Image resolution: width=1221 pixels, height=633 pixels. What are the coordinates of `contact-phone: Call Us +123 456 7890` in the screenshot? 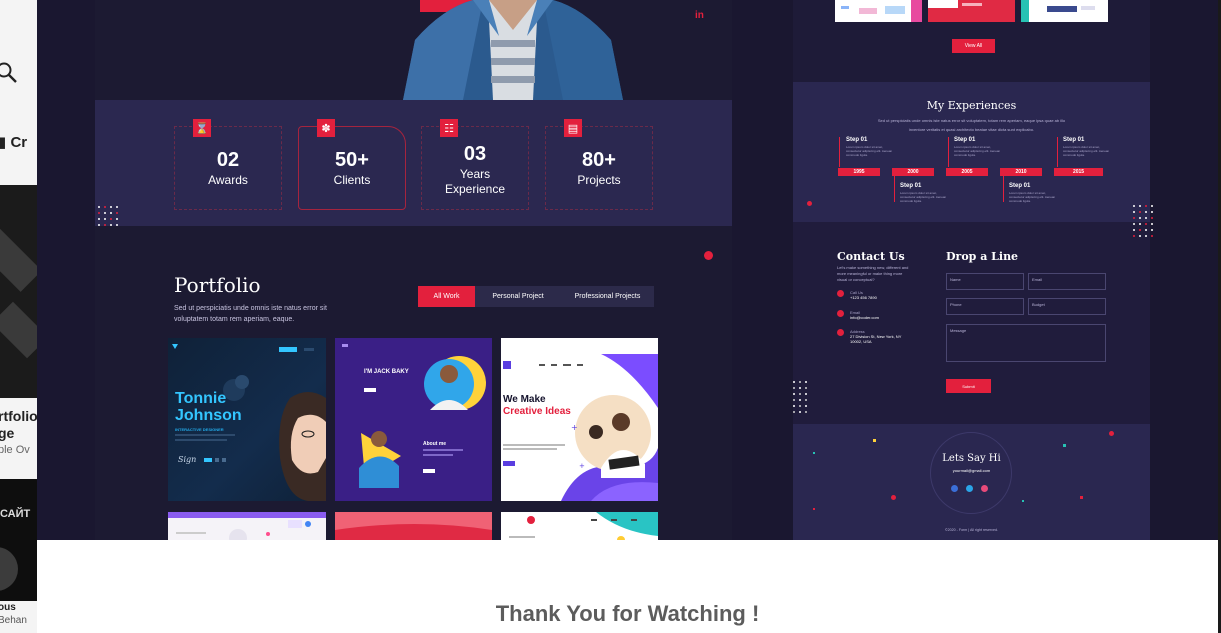 It's located at (857, 295).